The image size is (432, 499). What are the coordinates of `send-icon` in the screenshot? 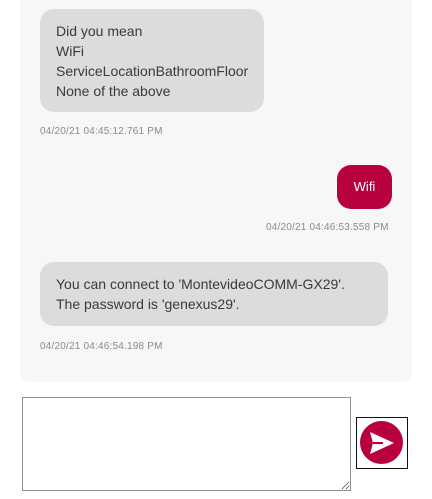 It's located at (382, 443).